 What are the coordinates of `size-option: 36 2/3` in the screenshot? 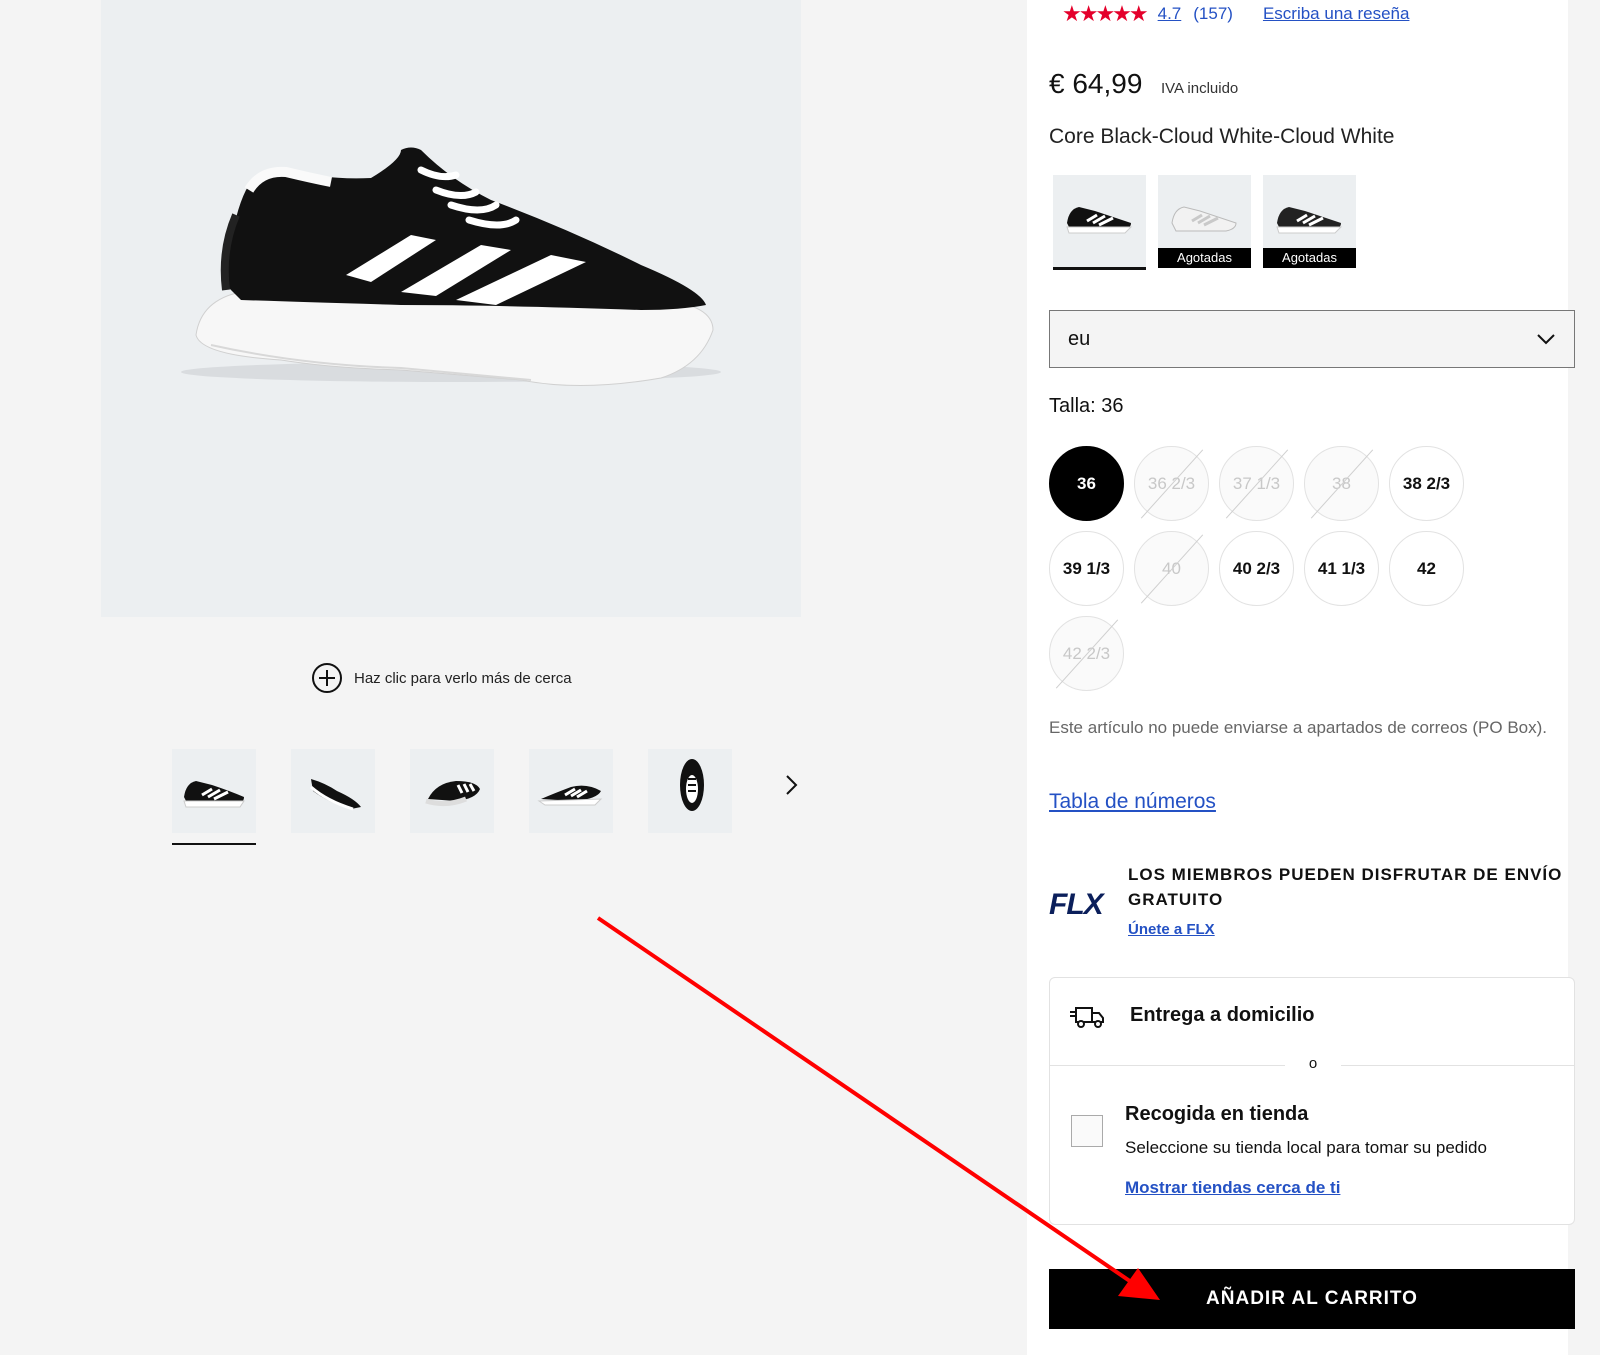 It's located at (1171, 483).